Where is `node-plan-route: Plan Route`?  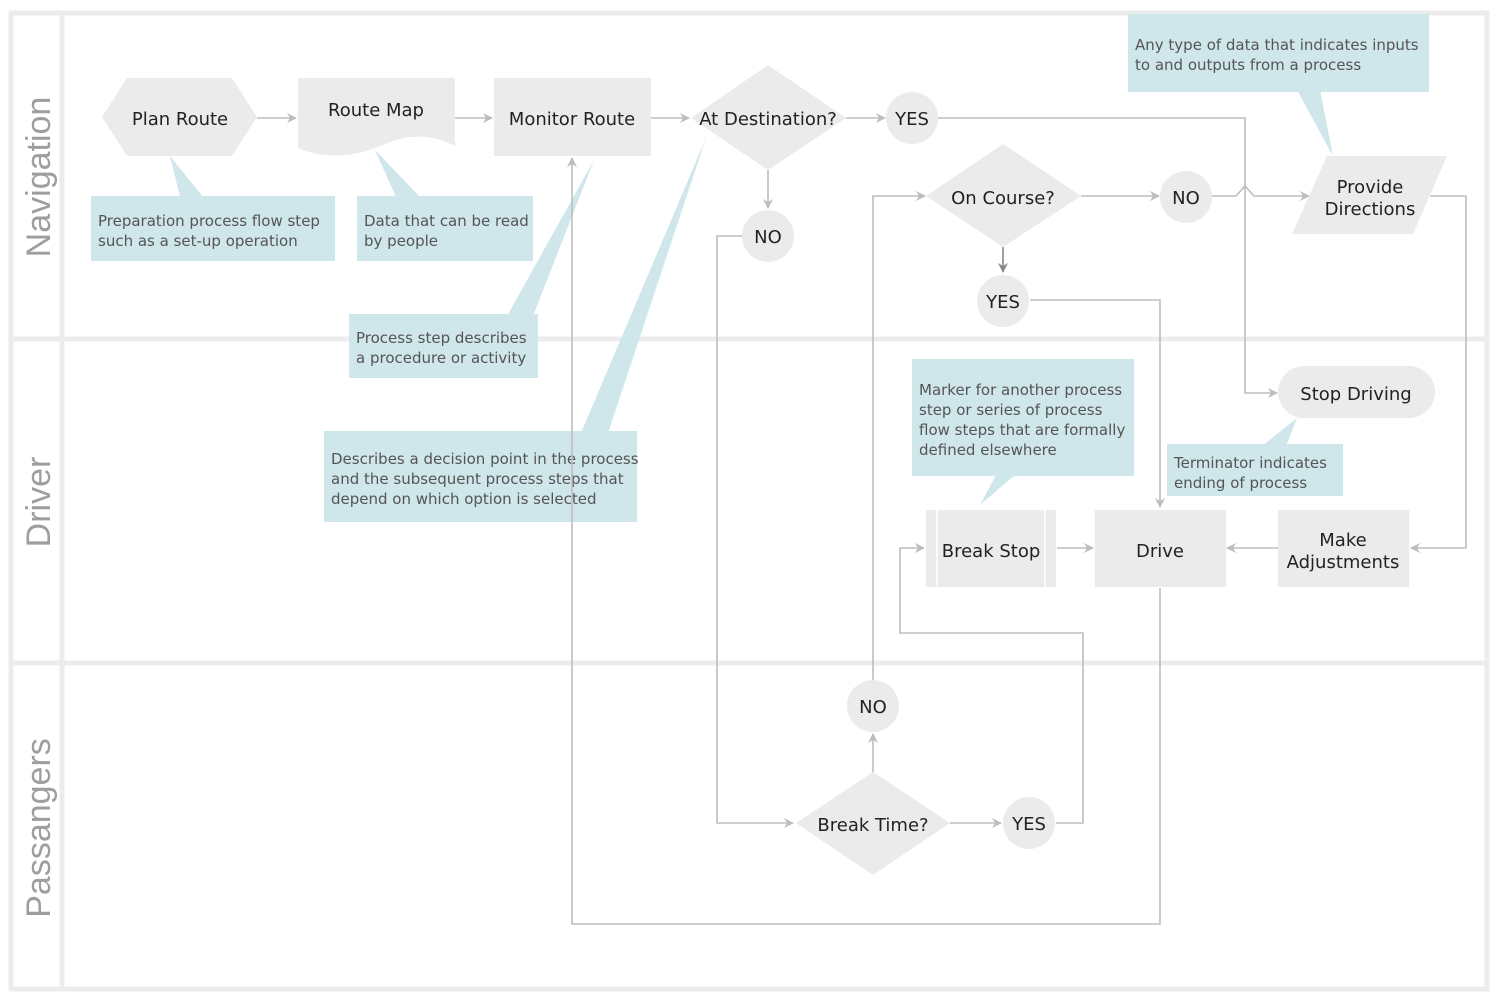 node-plan-route: Plan Route is located at coordinates (179, 117).